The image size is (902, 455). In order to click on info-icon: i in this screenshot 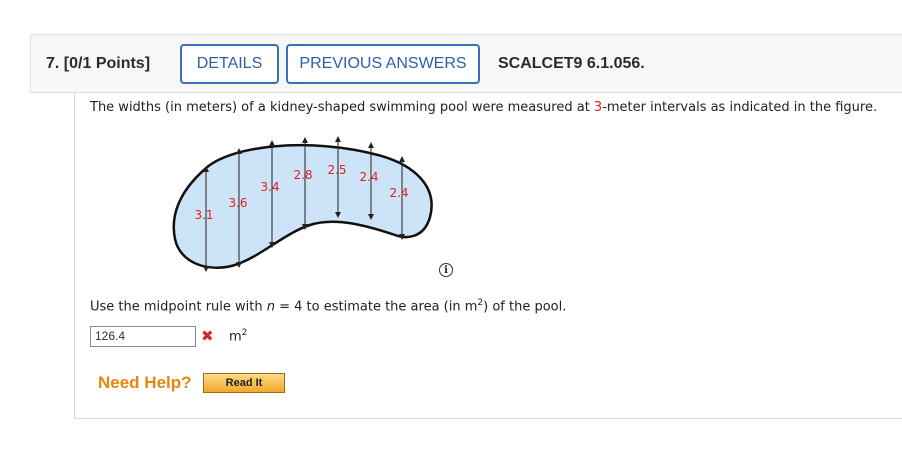, I will do `click(446, 270)`.